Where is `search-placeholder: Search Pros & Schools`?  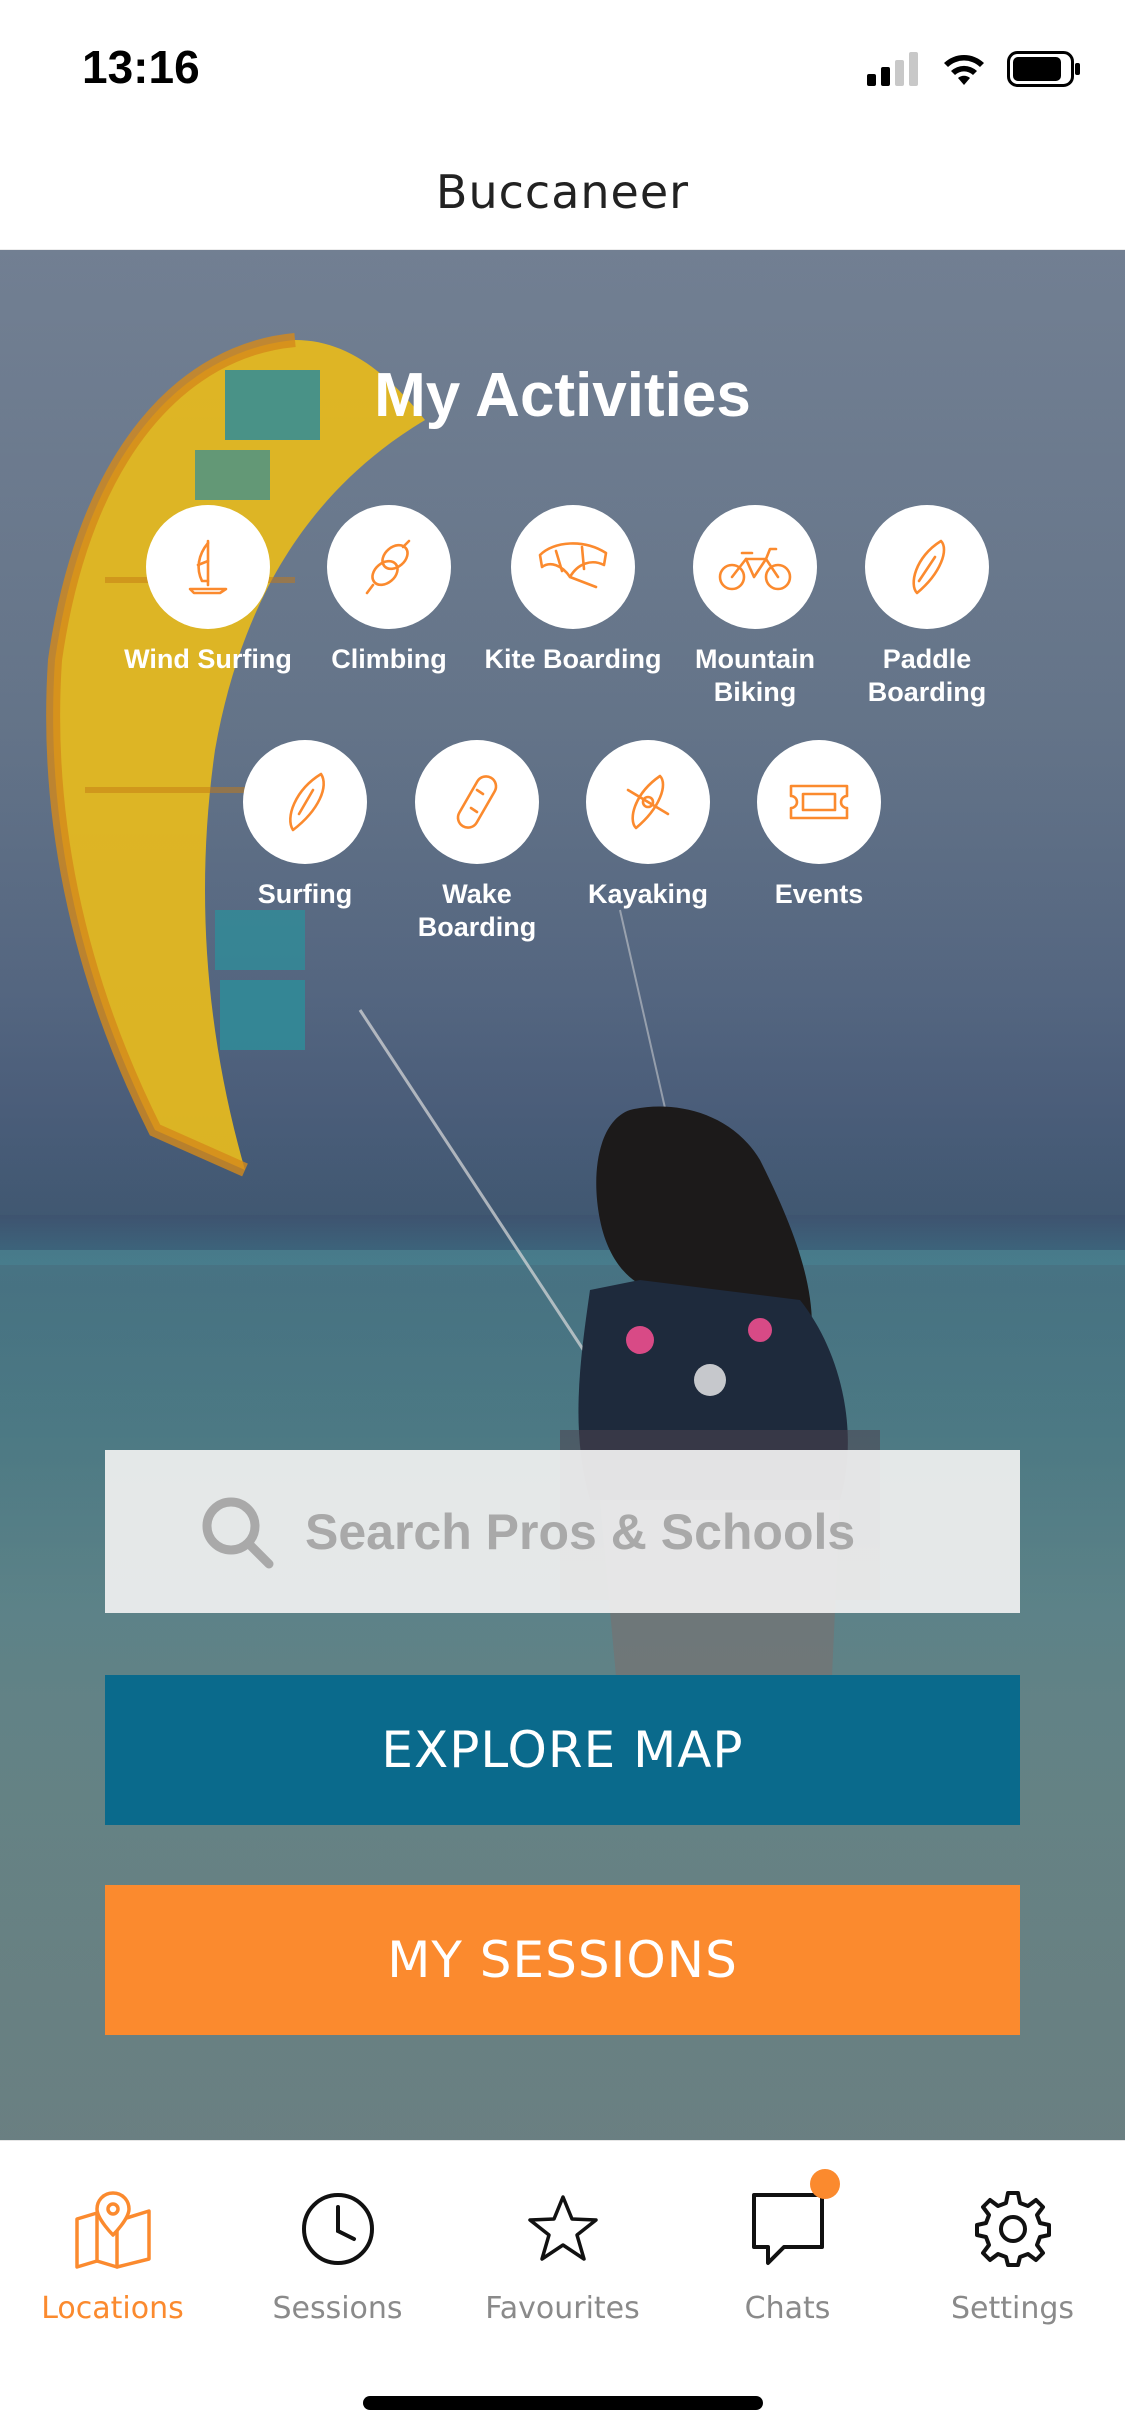 search-placeholder: Search Pros & Schools is located at coordinates (580, 1531).